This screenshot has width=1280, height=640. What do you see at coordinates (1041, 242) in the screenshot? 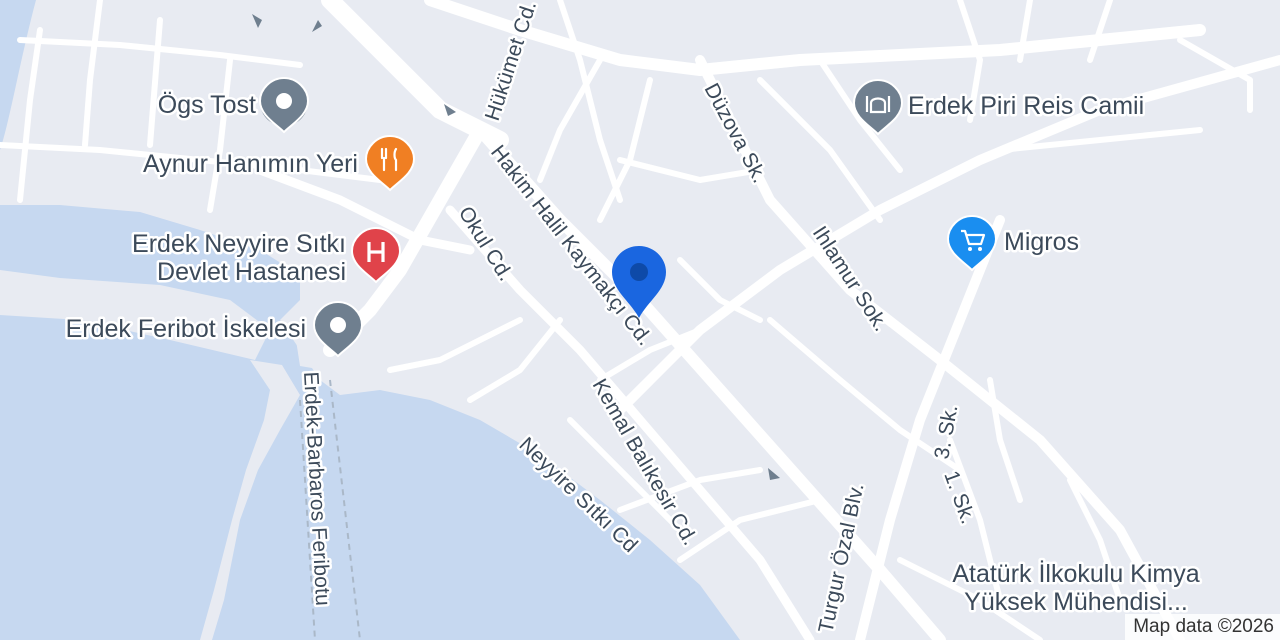
I see `poi-migros-label: Migros` at bounding box center [1041, 242].